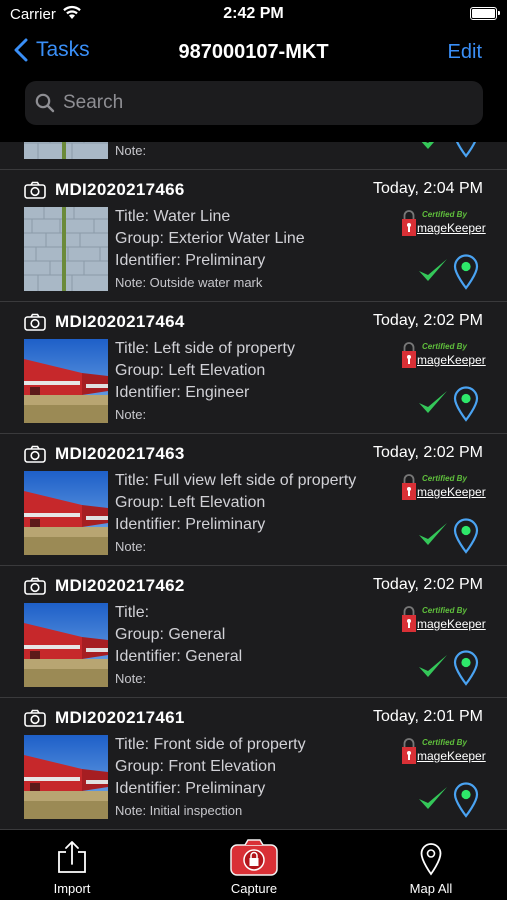  I want to click on item-header: MDI2020217462, so click(104, 586).